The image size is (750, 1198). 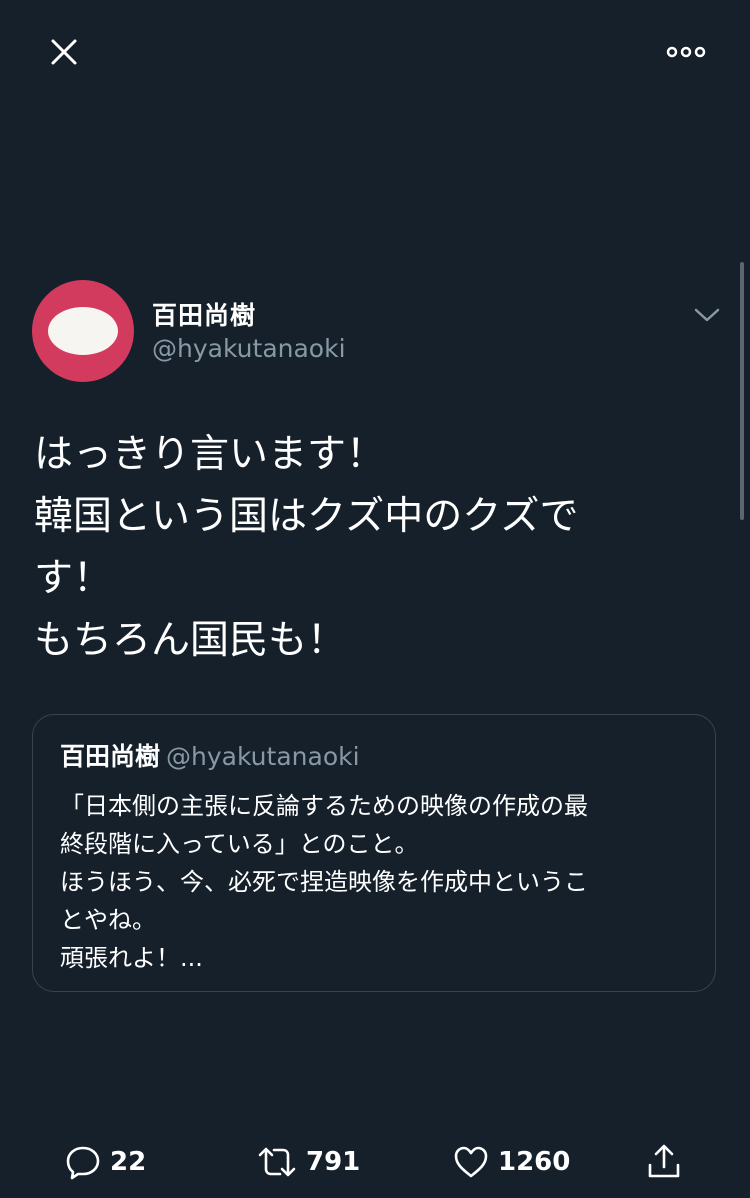 What do you see at coordinates (471, 1162) in the screenshot?
I see `heart-icon` at bounding box center [471, 1162].